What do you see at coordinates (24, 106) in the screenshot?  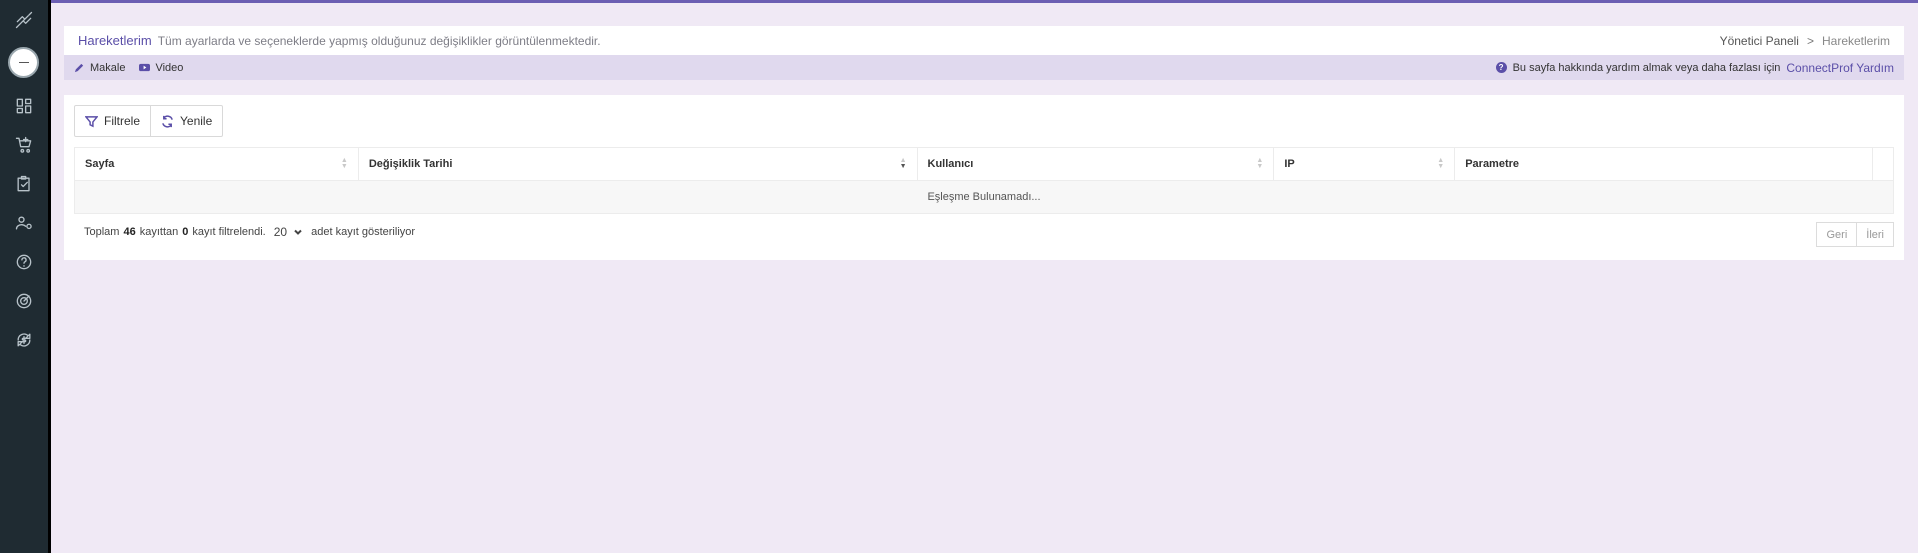 I see `dashboard-icon` at bounding box center [24, 106].